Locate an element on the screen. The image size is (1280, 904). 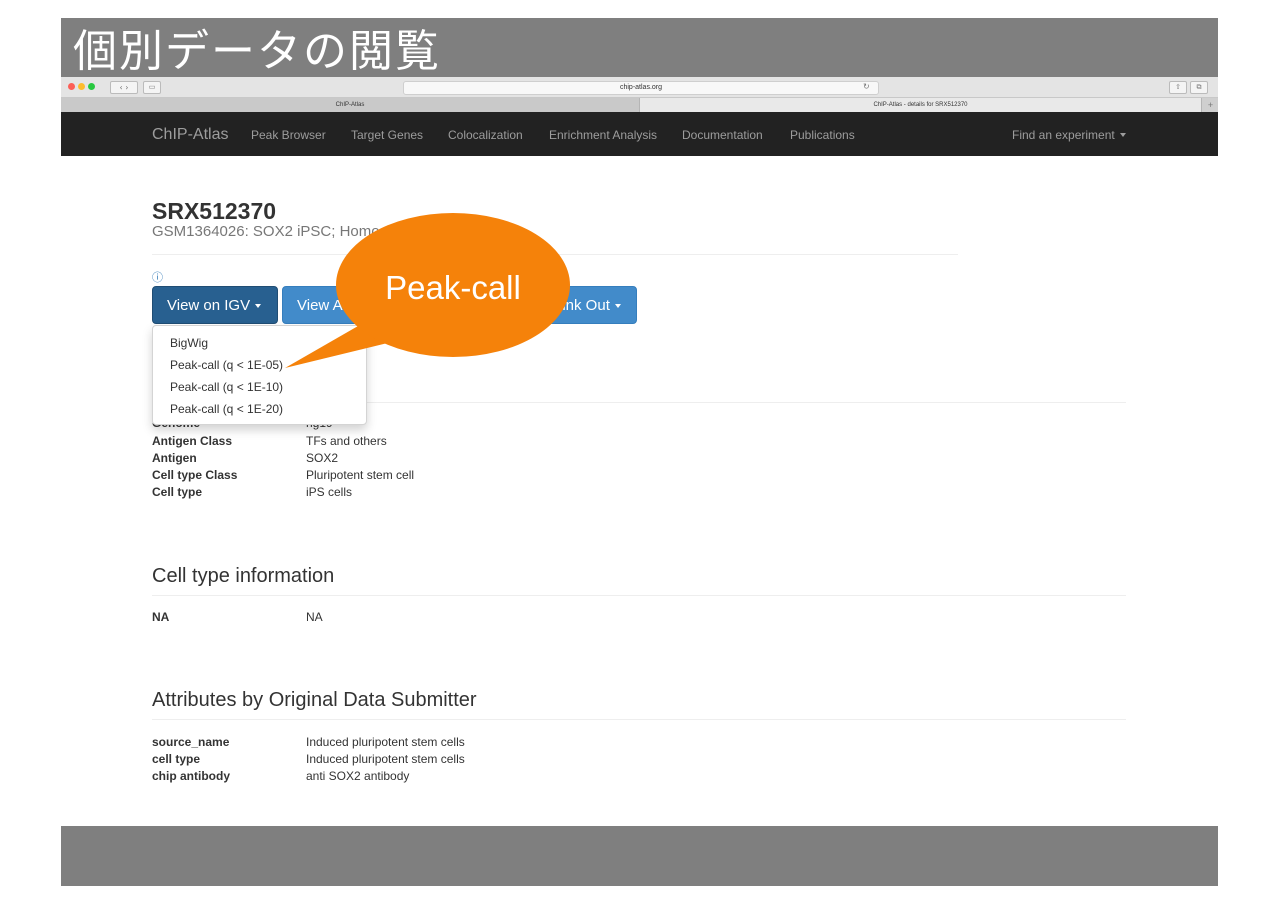
callout-label: Peak-call is located at coordinates (453, 287).